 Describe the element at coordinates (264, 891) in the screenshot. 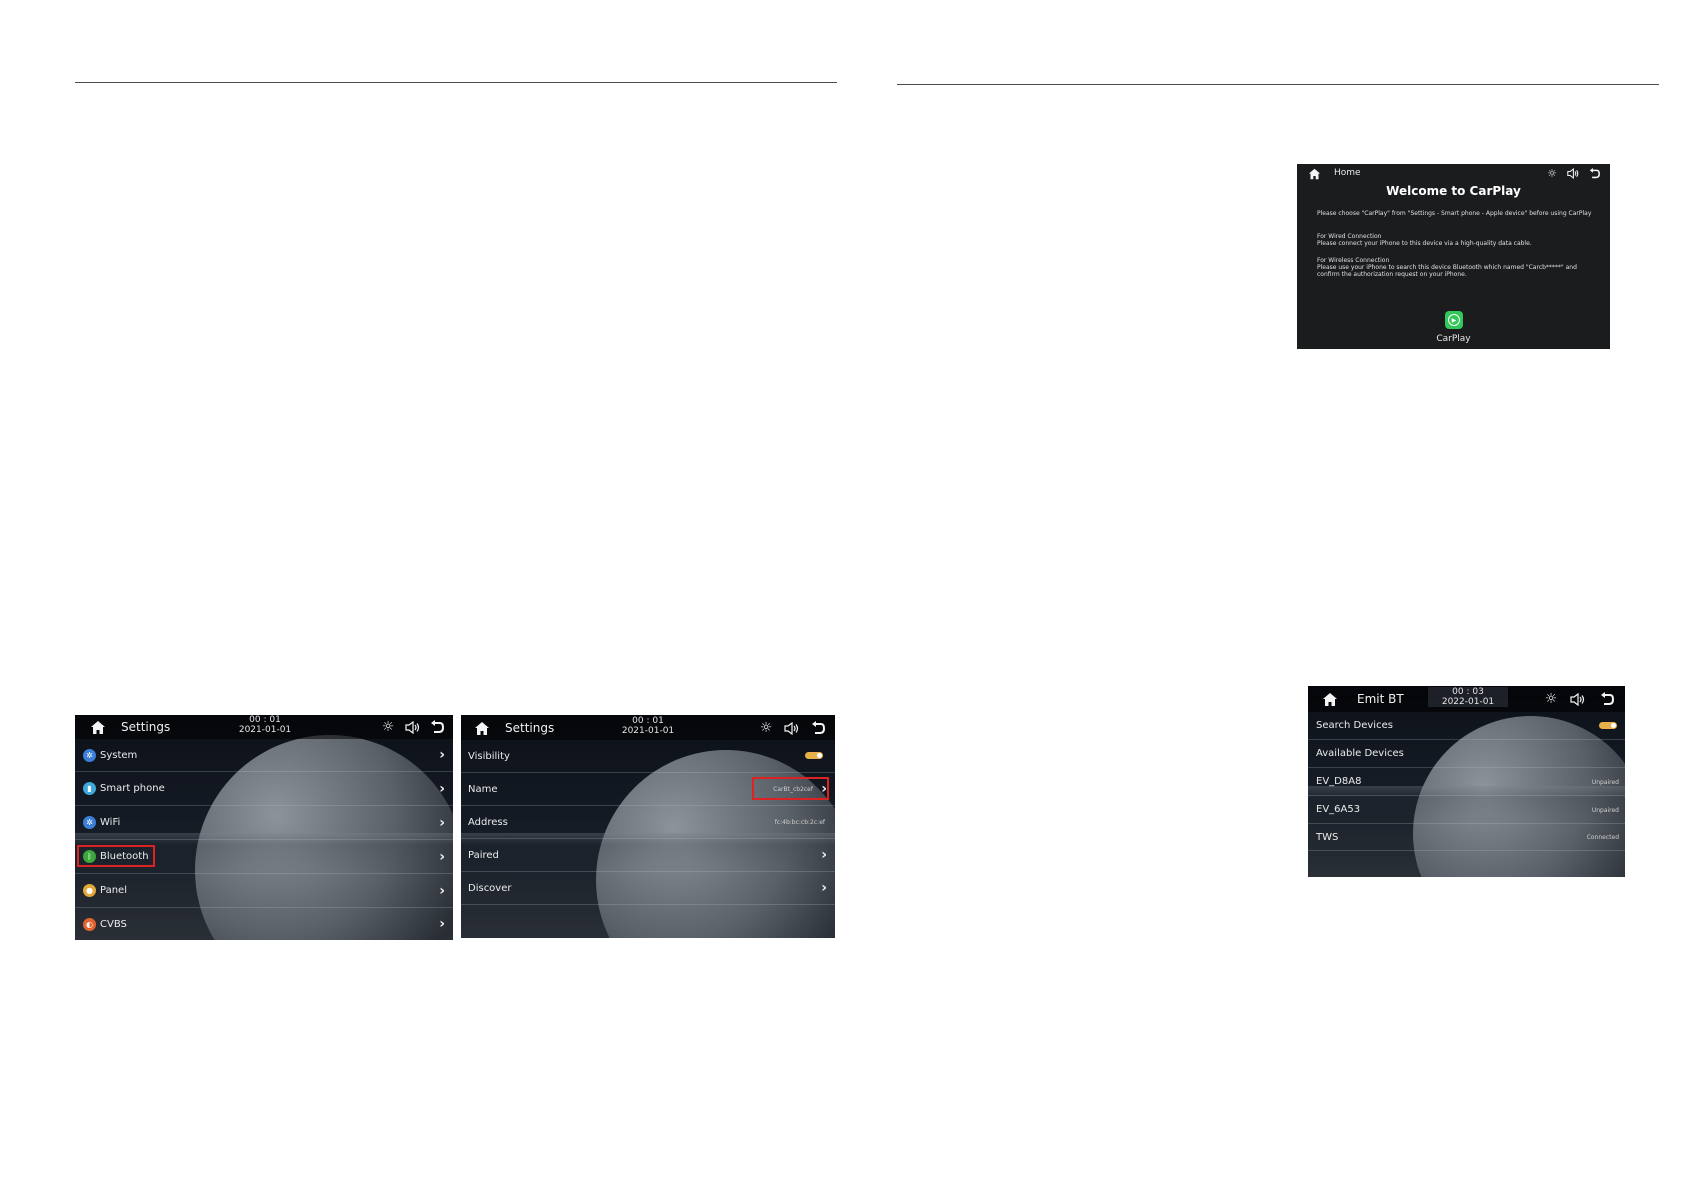

I see `menu-item-panel: ● Panel ›` at that location.